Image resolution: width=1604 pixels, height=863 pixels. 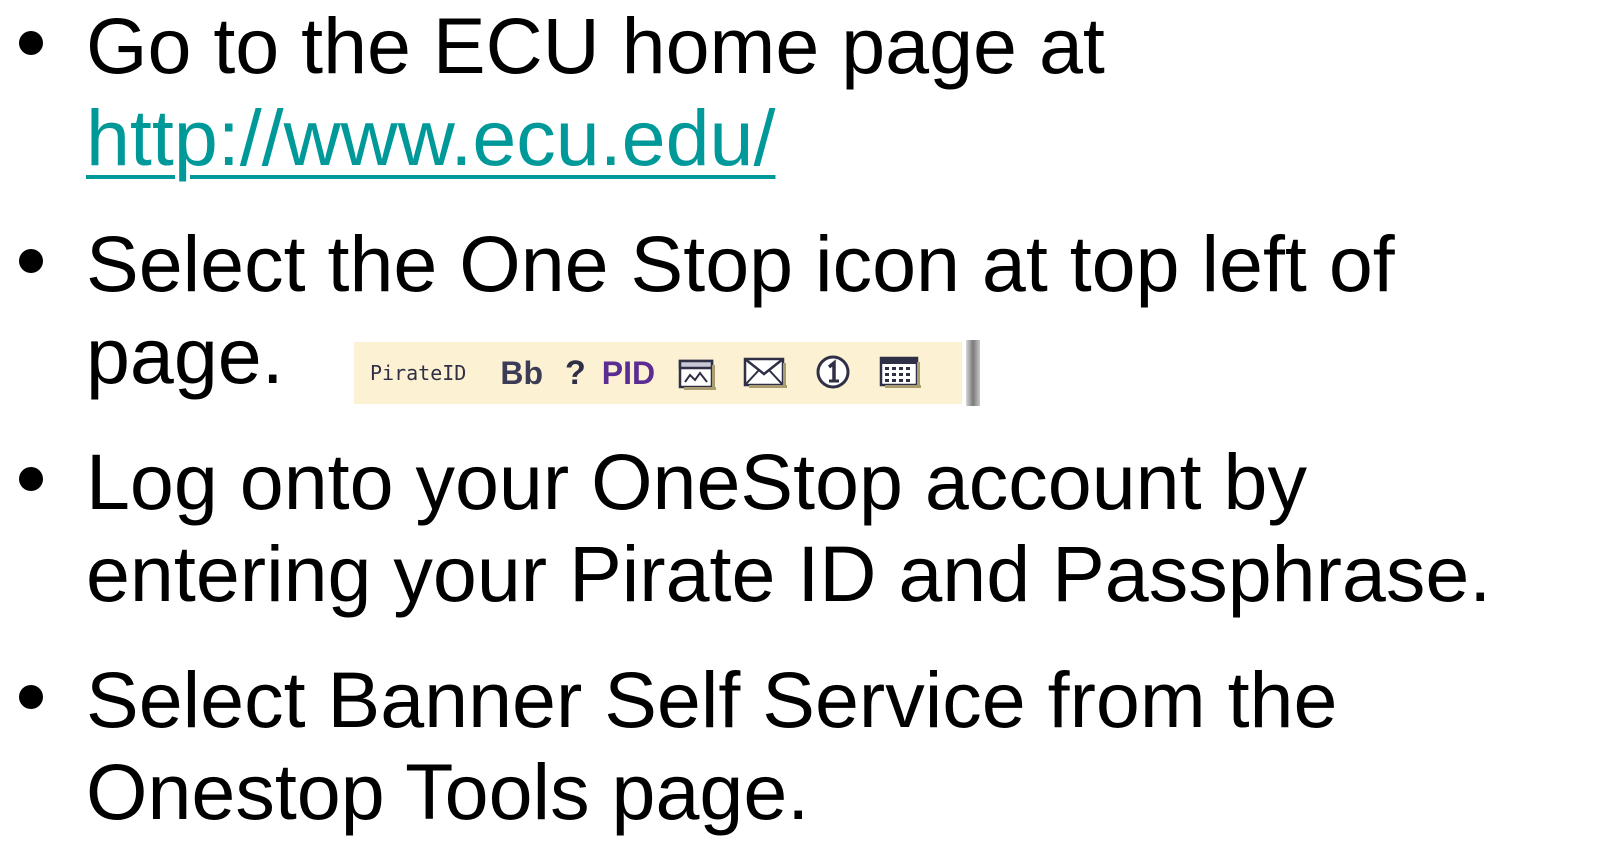 I want to click on blackboard-button: Bb, so click(x=521, y=373).